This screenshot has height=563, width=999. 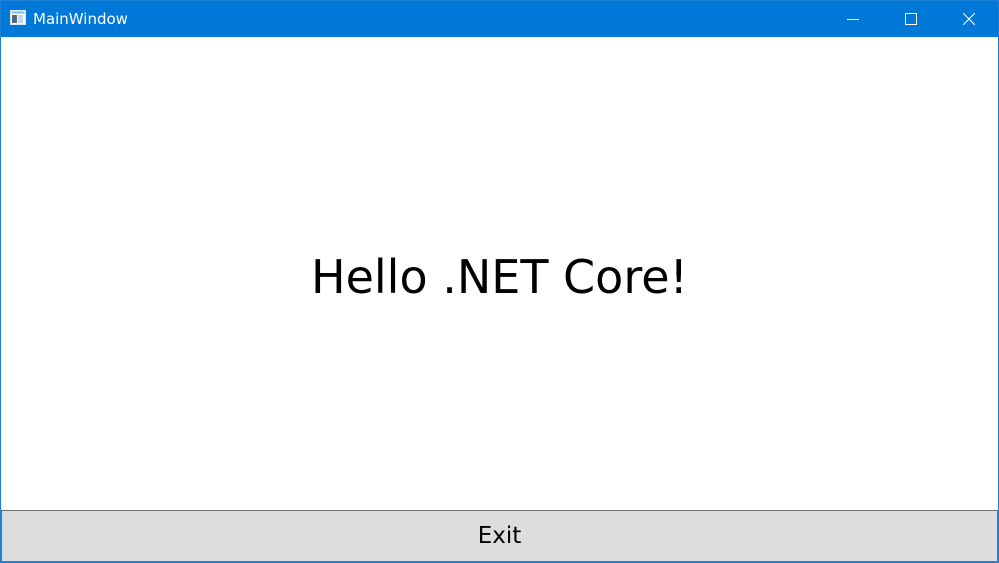 What do you see at coordinates (499, 536) in the screenshot?
I see `exit-button: Exit` at bounding box center [499, 536].